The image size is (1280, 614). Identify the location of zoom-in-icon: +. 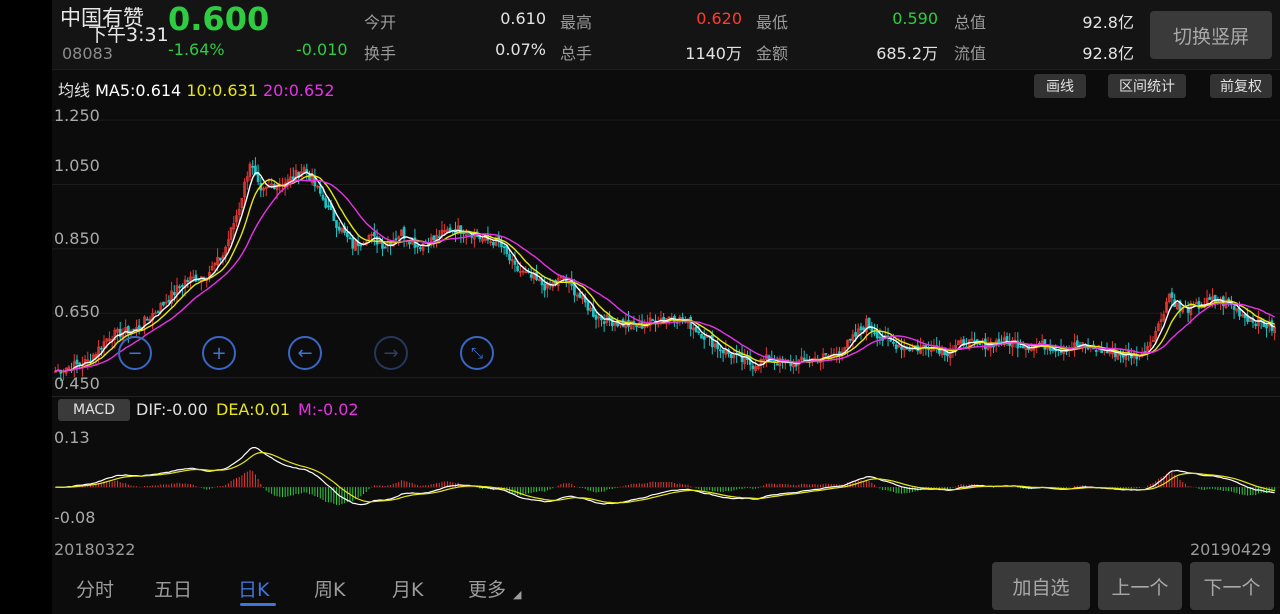
(219, 353).